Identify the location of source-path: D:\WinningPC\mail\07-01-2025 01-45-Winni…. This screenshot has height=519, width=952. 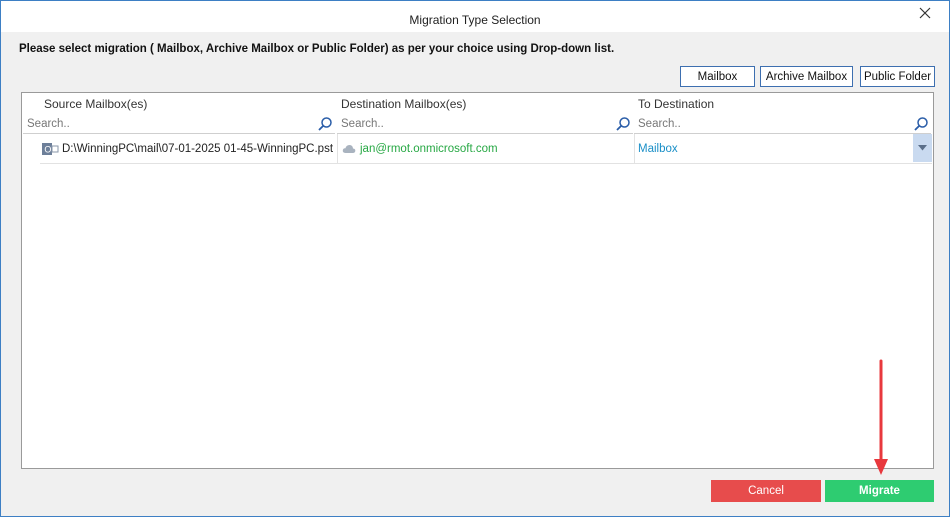
(198, 148).